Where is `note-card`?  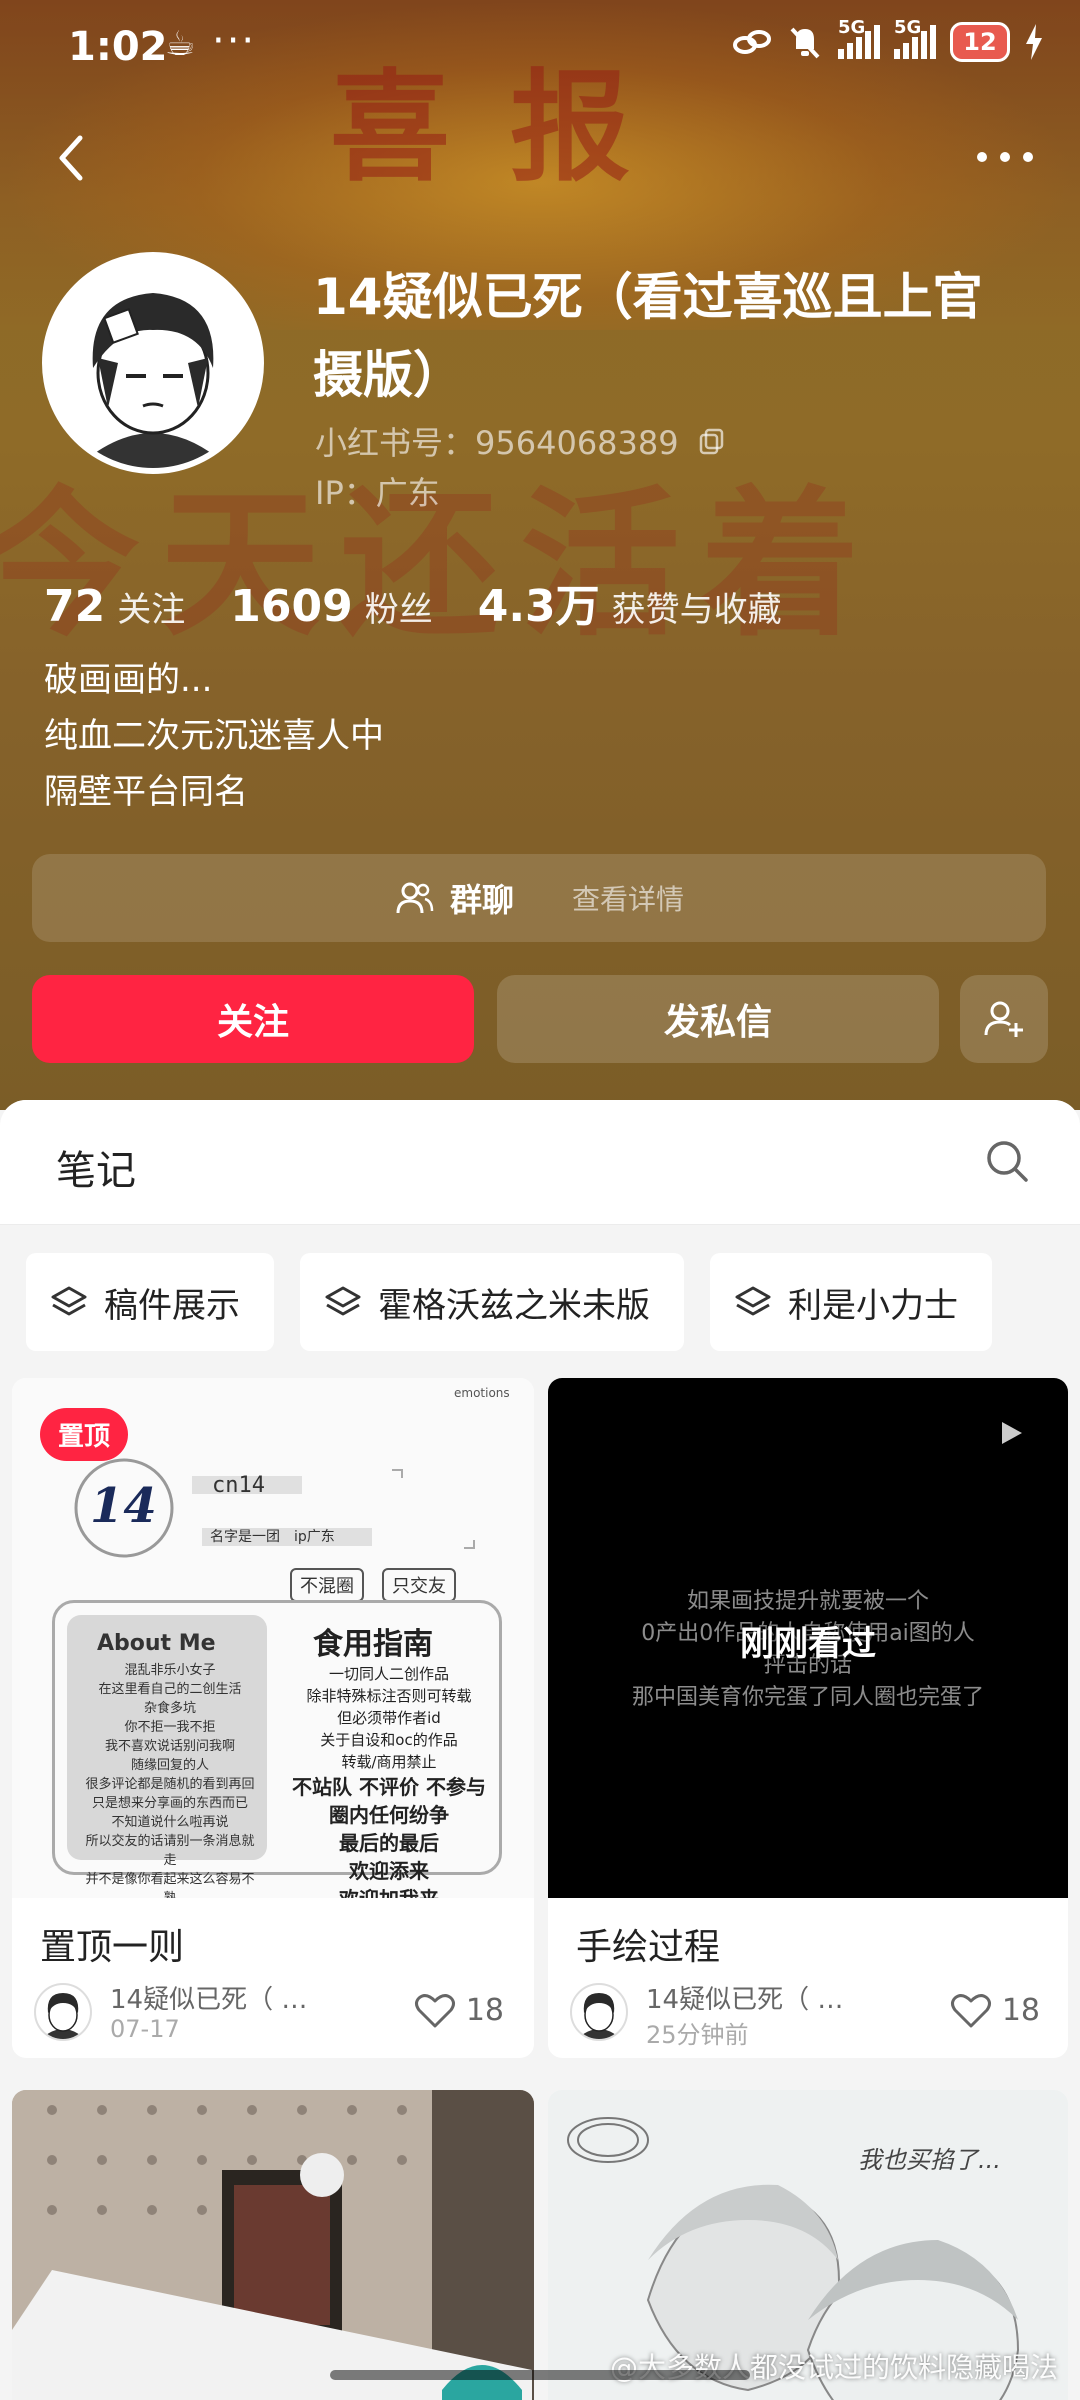 note-card is located at coordinates (273, 2245).